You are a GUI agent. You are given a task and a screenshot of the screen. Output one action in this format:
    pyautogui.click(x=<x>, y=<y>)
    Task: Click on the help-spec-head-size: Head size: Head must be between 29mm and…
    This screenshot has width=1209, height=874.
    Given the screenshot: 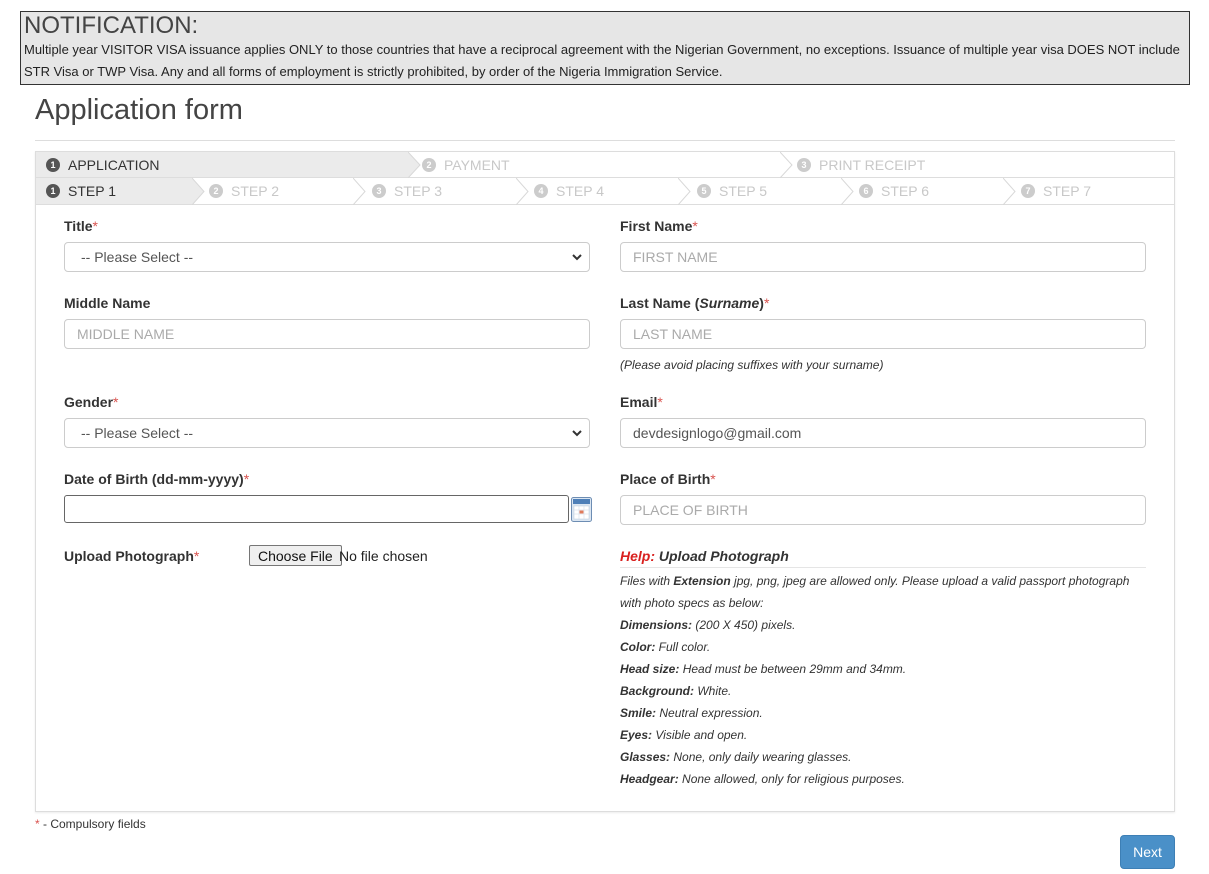 What is the action you would take?
    pyautogui.click(x=763, y=669)
    